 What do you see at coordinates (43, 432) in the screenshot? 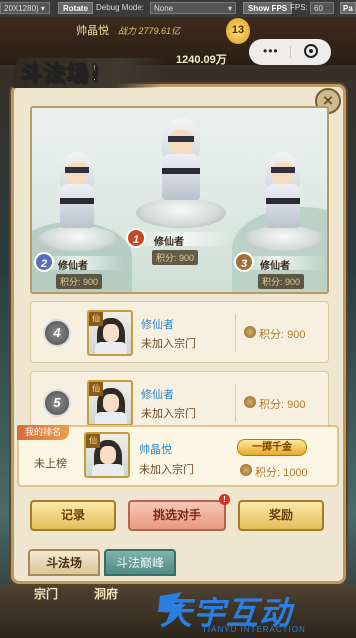
I see `my-rank-tag: 我的排名` at bounding box center [43, 432].